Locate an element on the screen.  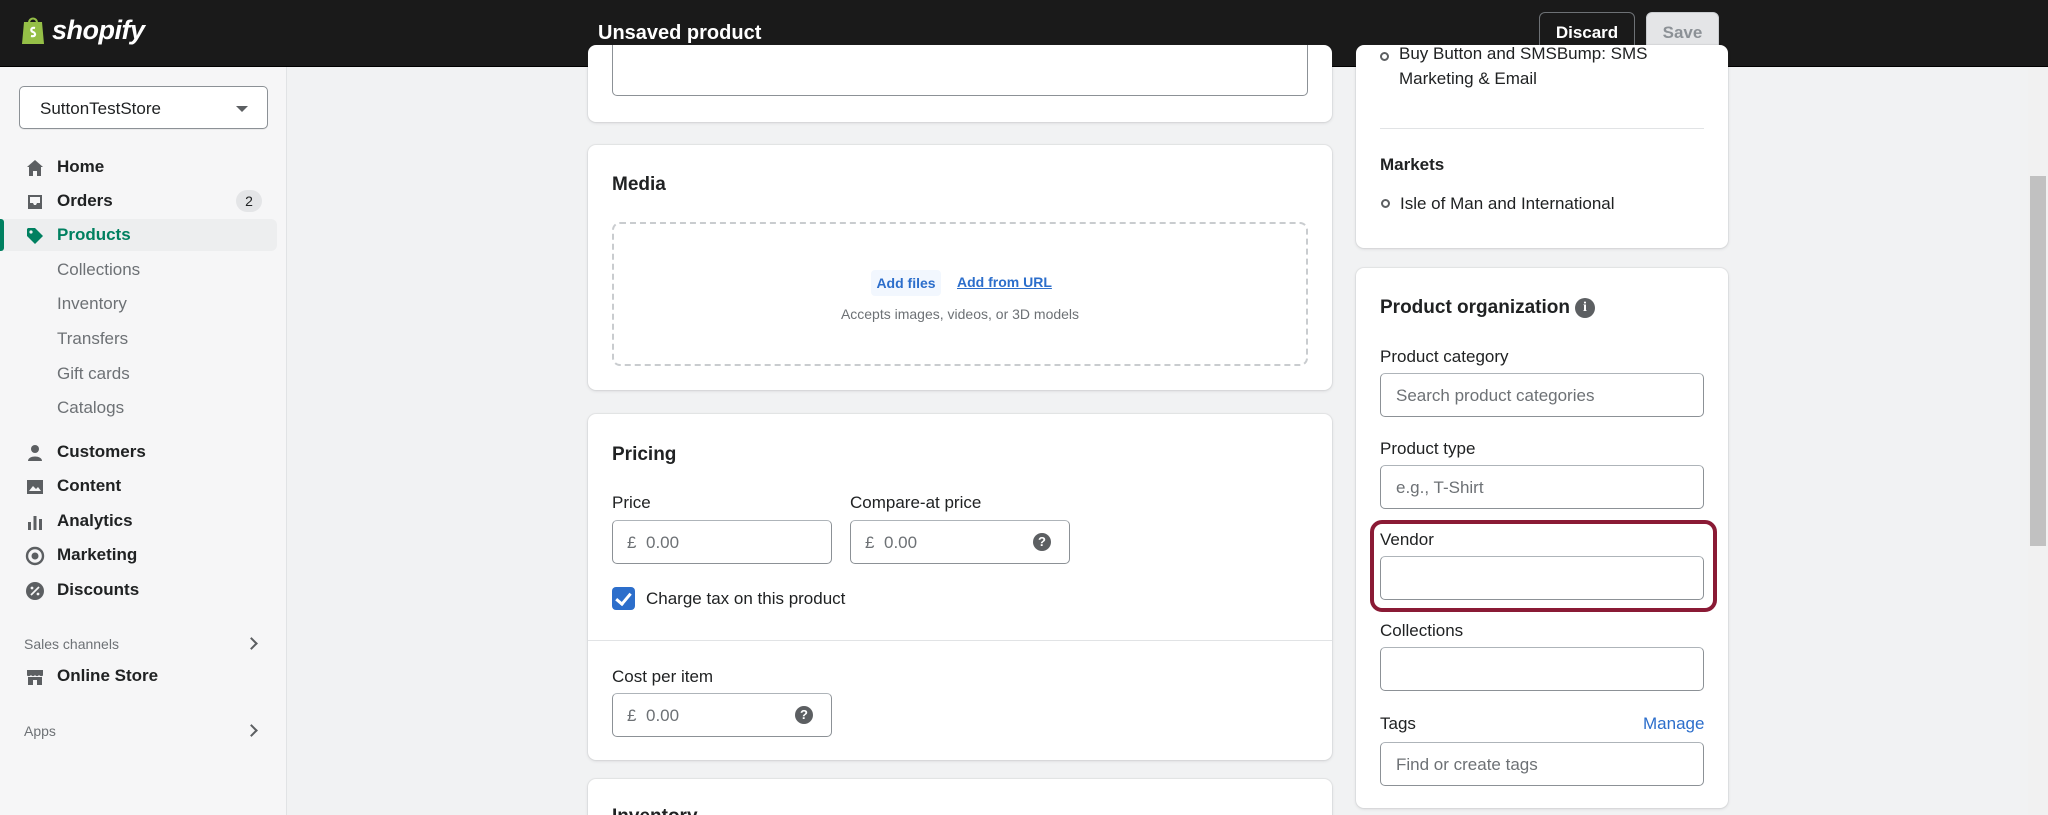
active-indicator is located at coordinates (2, 235).